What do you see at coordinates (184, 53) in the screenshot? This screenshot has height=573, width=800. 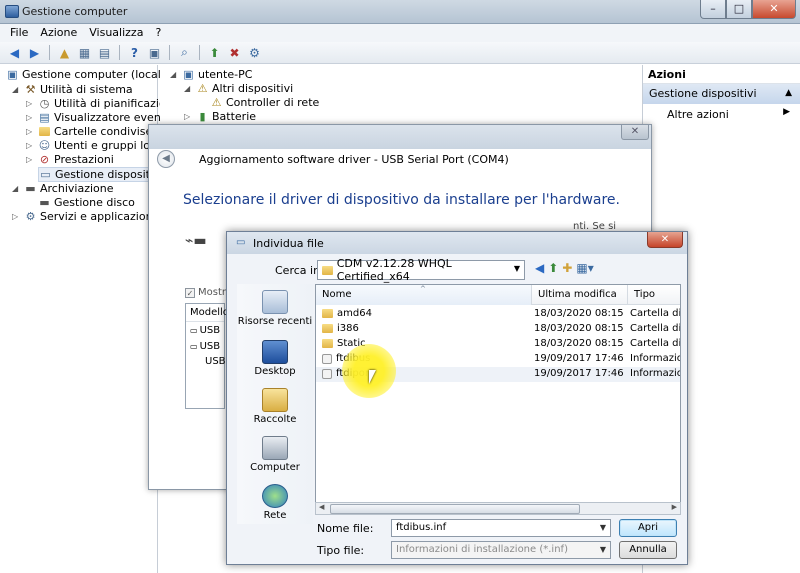 I see `scan-hardware-icon: ⌕` at bounding box center [184, 53].